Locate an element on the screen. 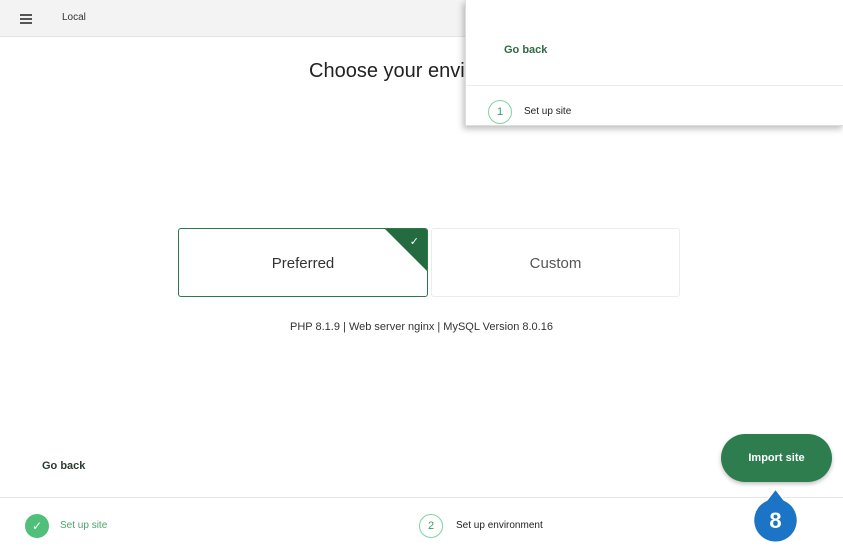 Image resolution: width=843 pixels, height=557 pixels. callout-number: 8 is located at coordinates (775, 520).